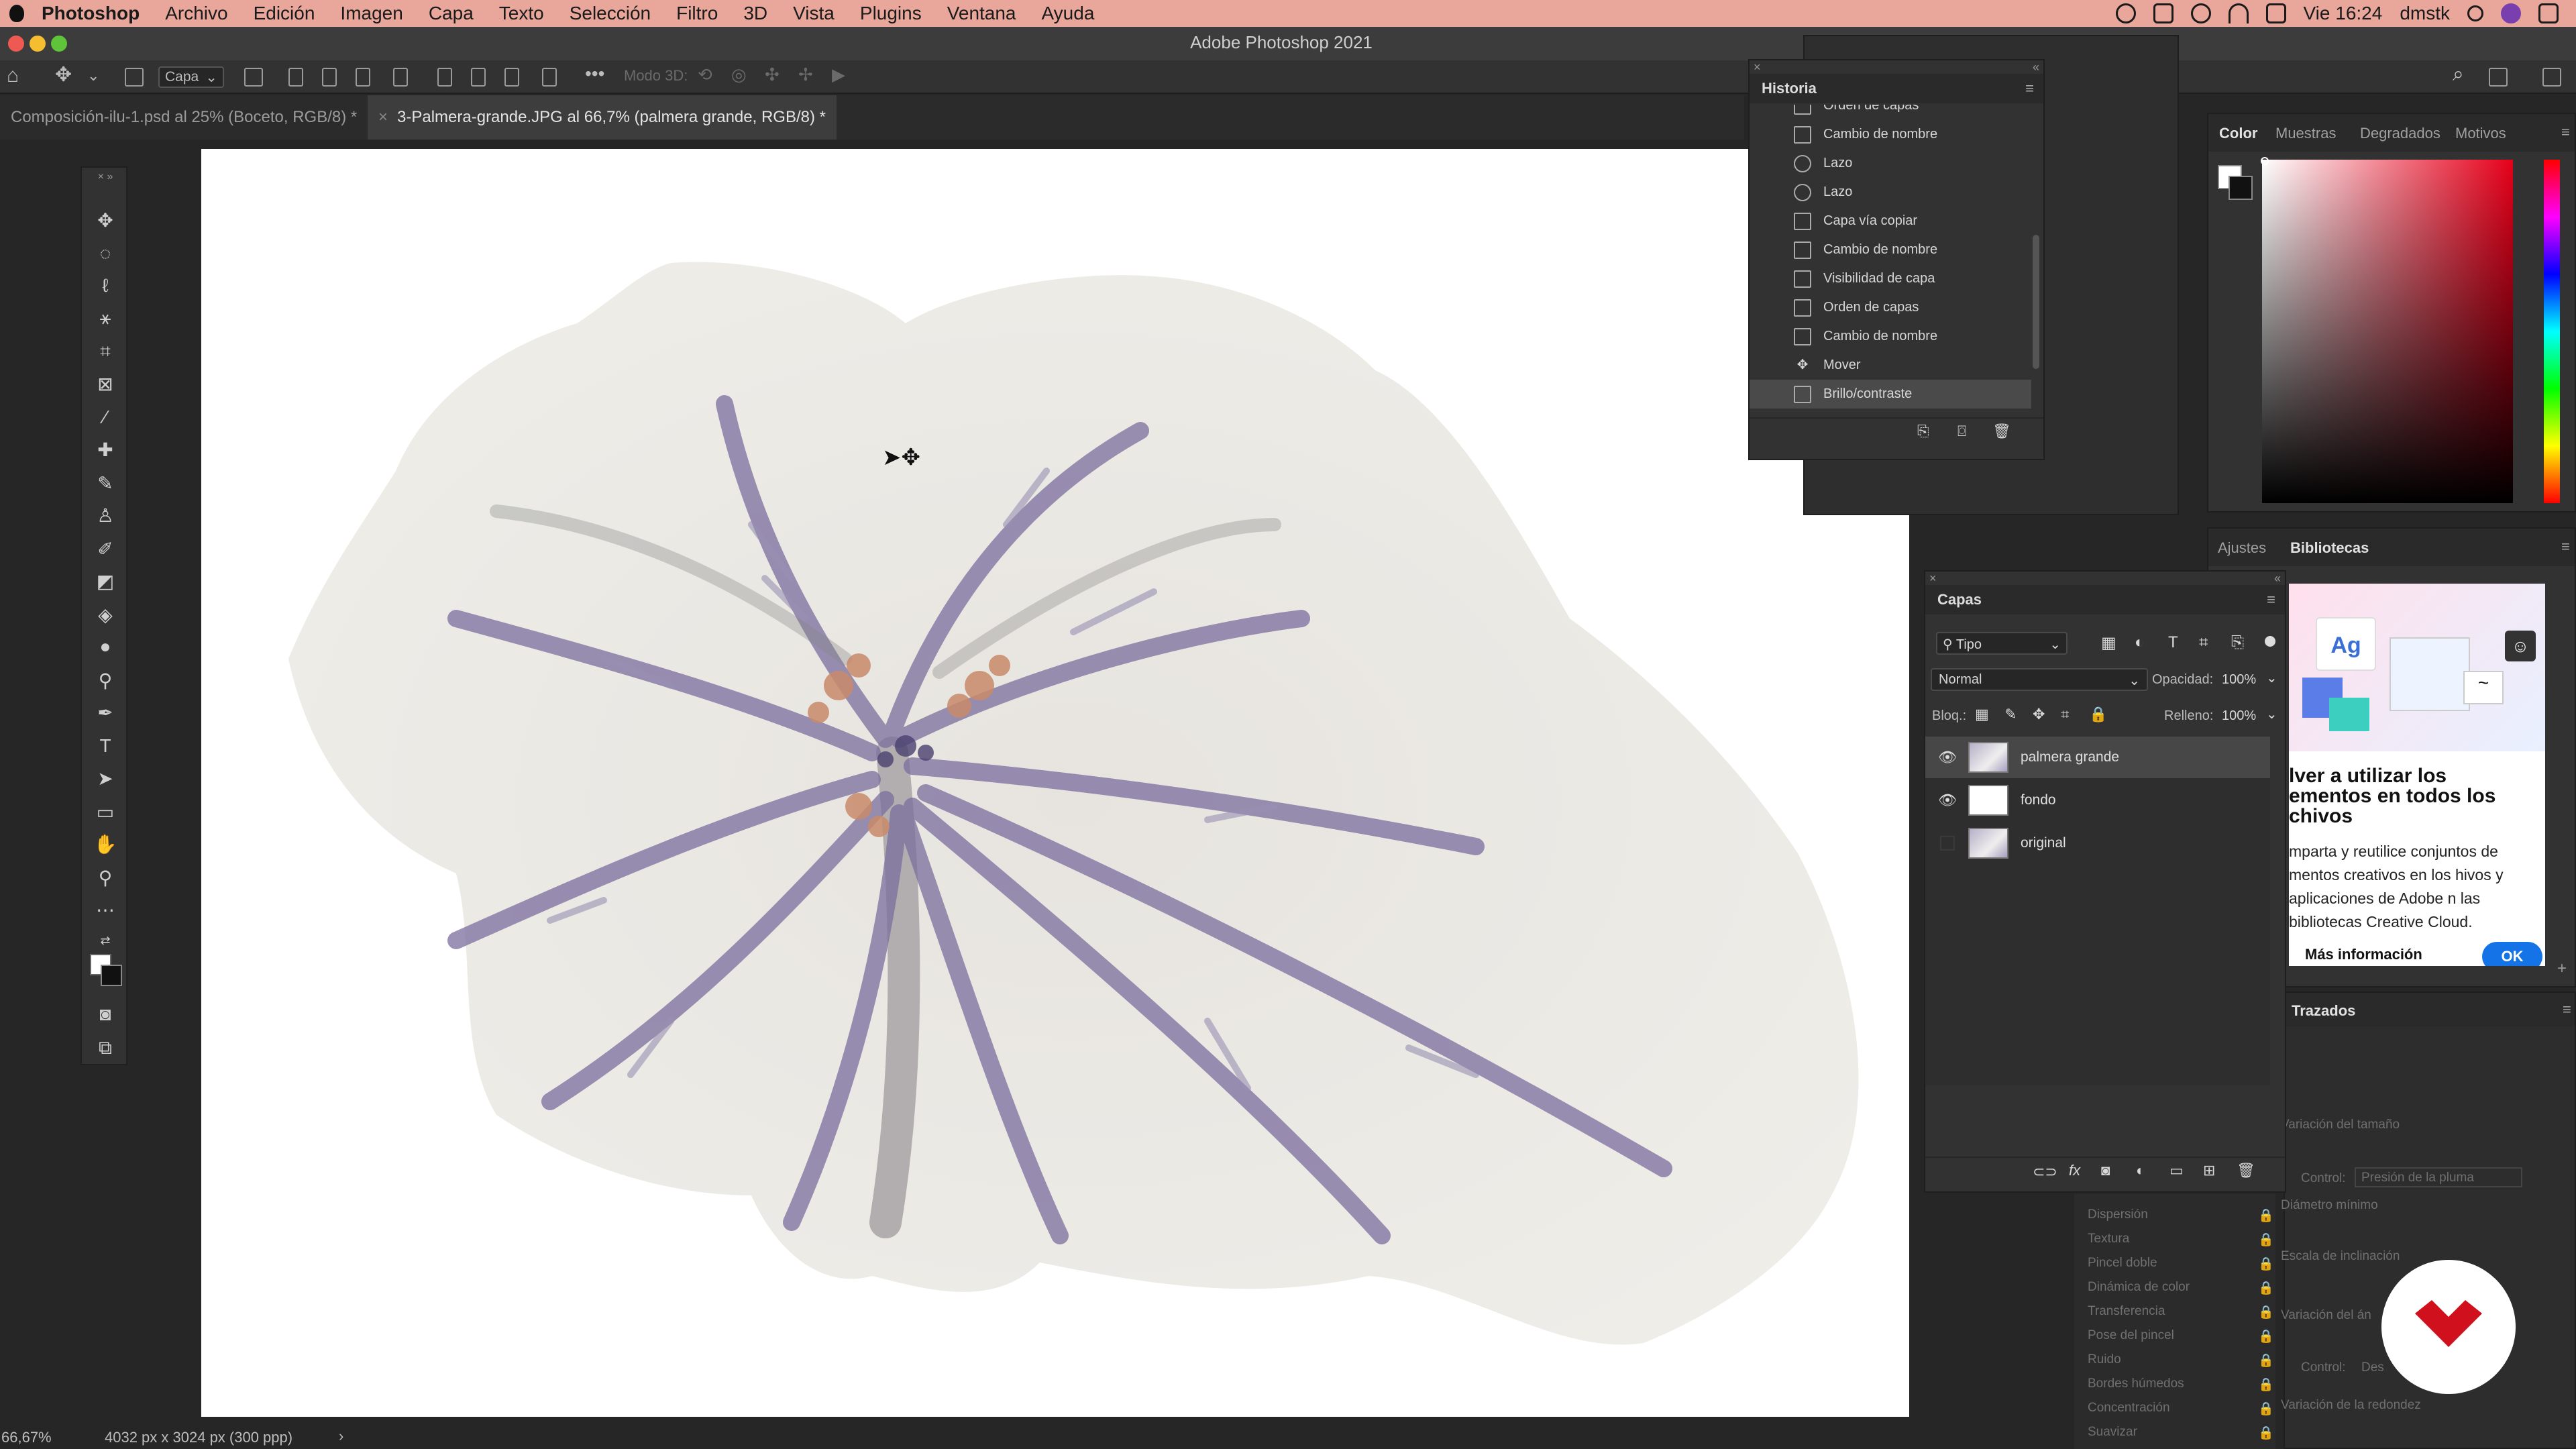 Image resolution: width=2576 pixels, height=1449 pixels. I want to click on 3d-roll-icon: ◎, so click(739, 74).